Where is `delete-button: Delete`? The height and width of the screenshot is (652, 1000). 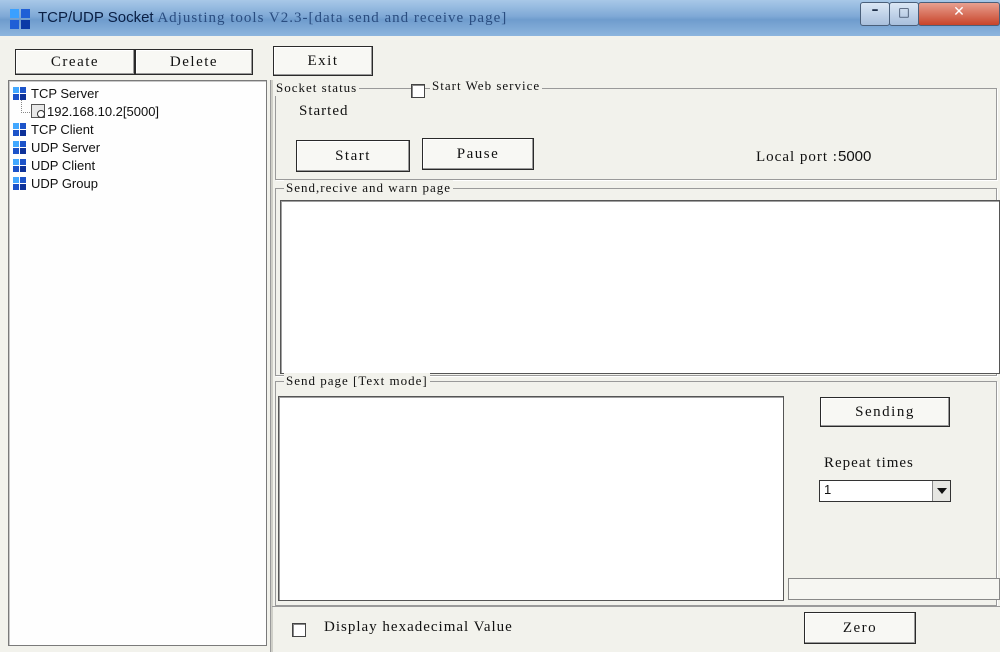 delete-button: Delete is located at coordinates (194, 62).